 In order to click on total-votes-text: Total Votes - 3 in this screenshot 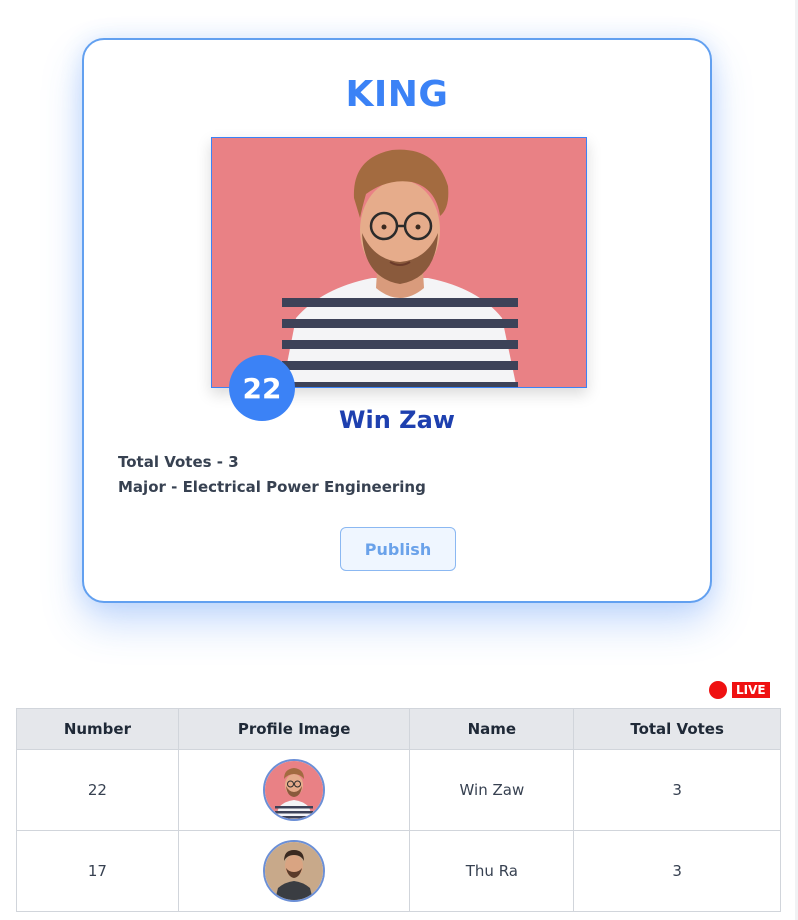, I will do `click(178, 462)`.